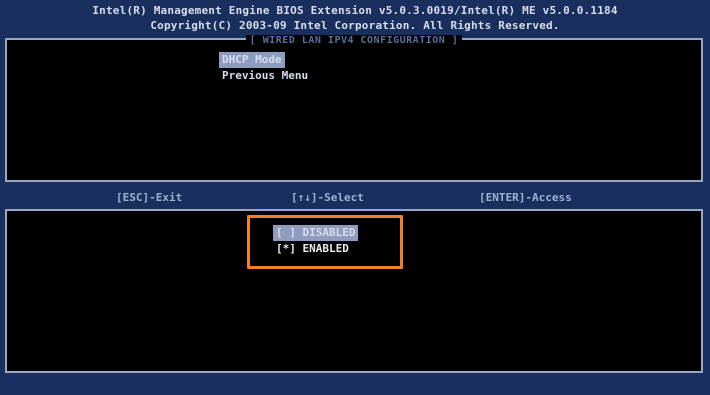  I want to click on key-help-bar: [ESC]-Exit [↑↓]-Select [ENTER]-Access, so click(355, 198).